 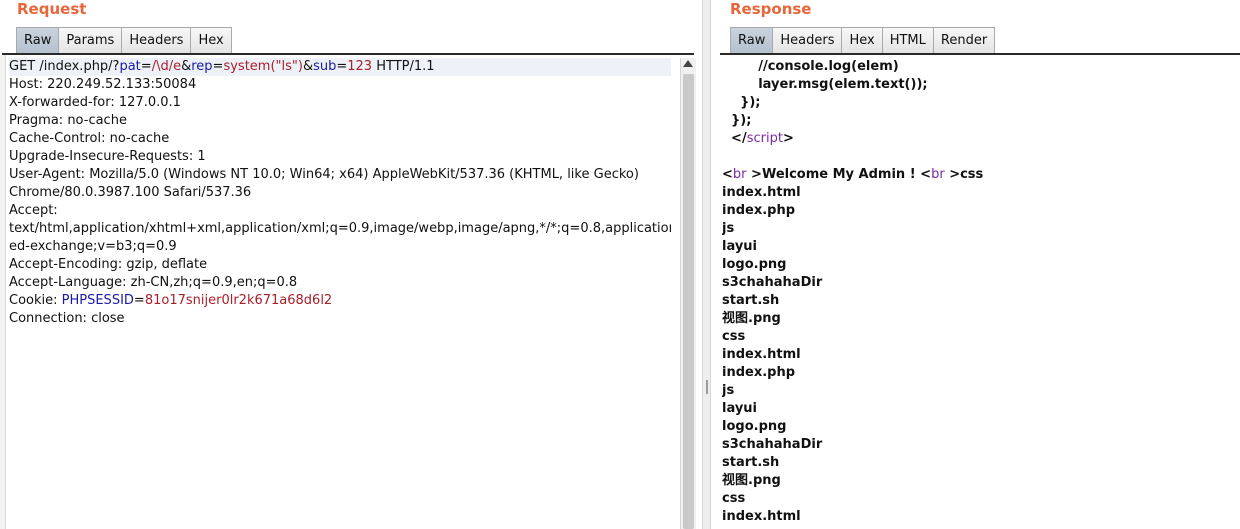 What do you see at coordinates (979, 337) in the screenshot?
I see `response-line: css` at bounding box center [979, 337].